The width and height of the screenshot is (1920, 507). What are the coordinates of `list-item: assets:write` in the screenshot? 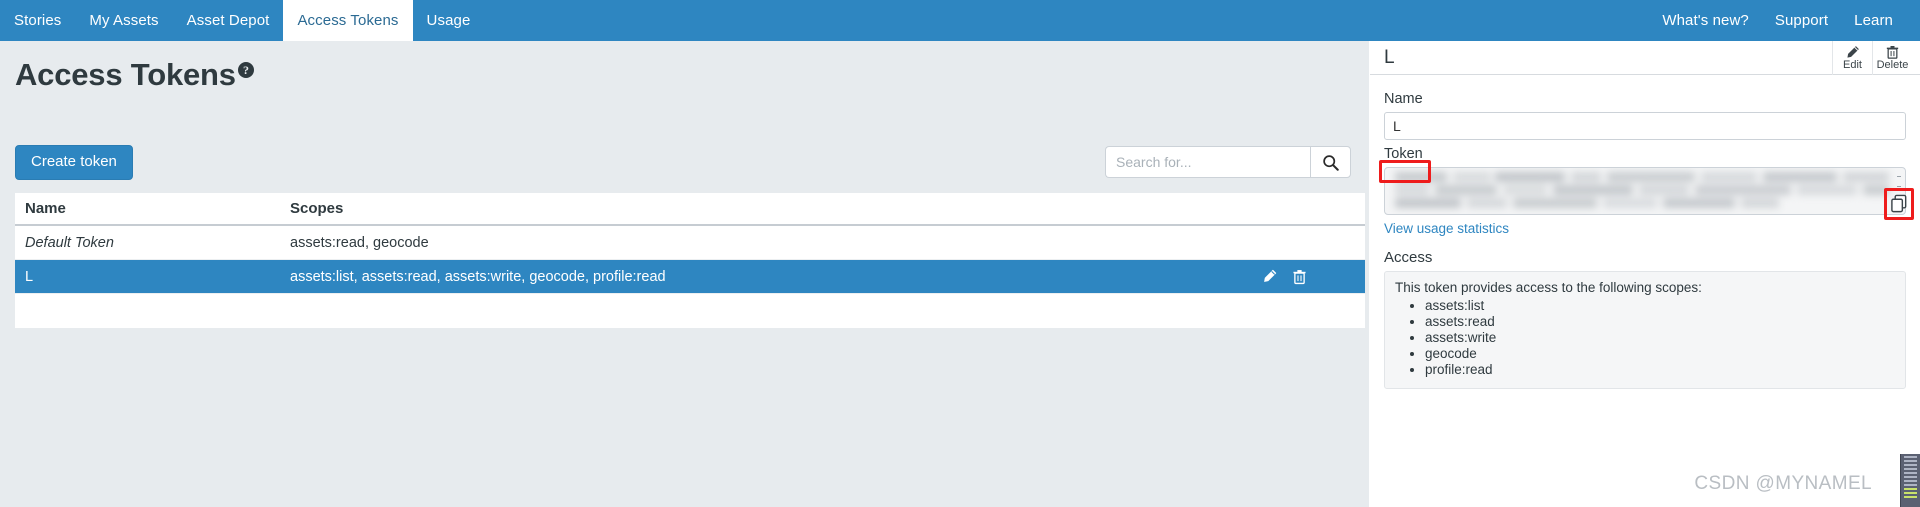 It's located at (1660, 338).